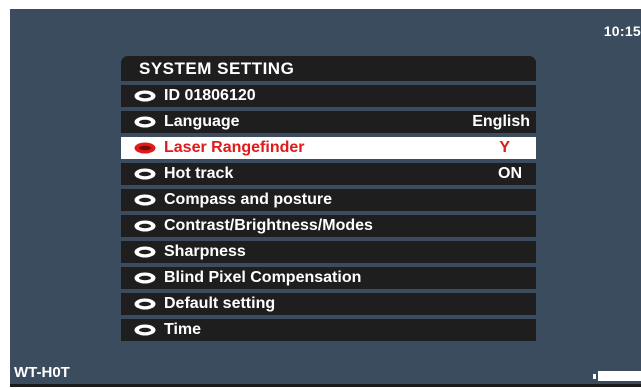 This screenshot has height=389, width=641. Describe the element at coordinates (504, 147) in the screenshot. I see `menu-item-value: Y` at that location.